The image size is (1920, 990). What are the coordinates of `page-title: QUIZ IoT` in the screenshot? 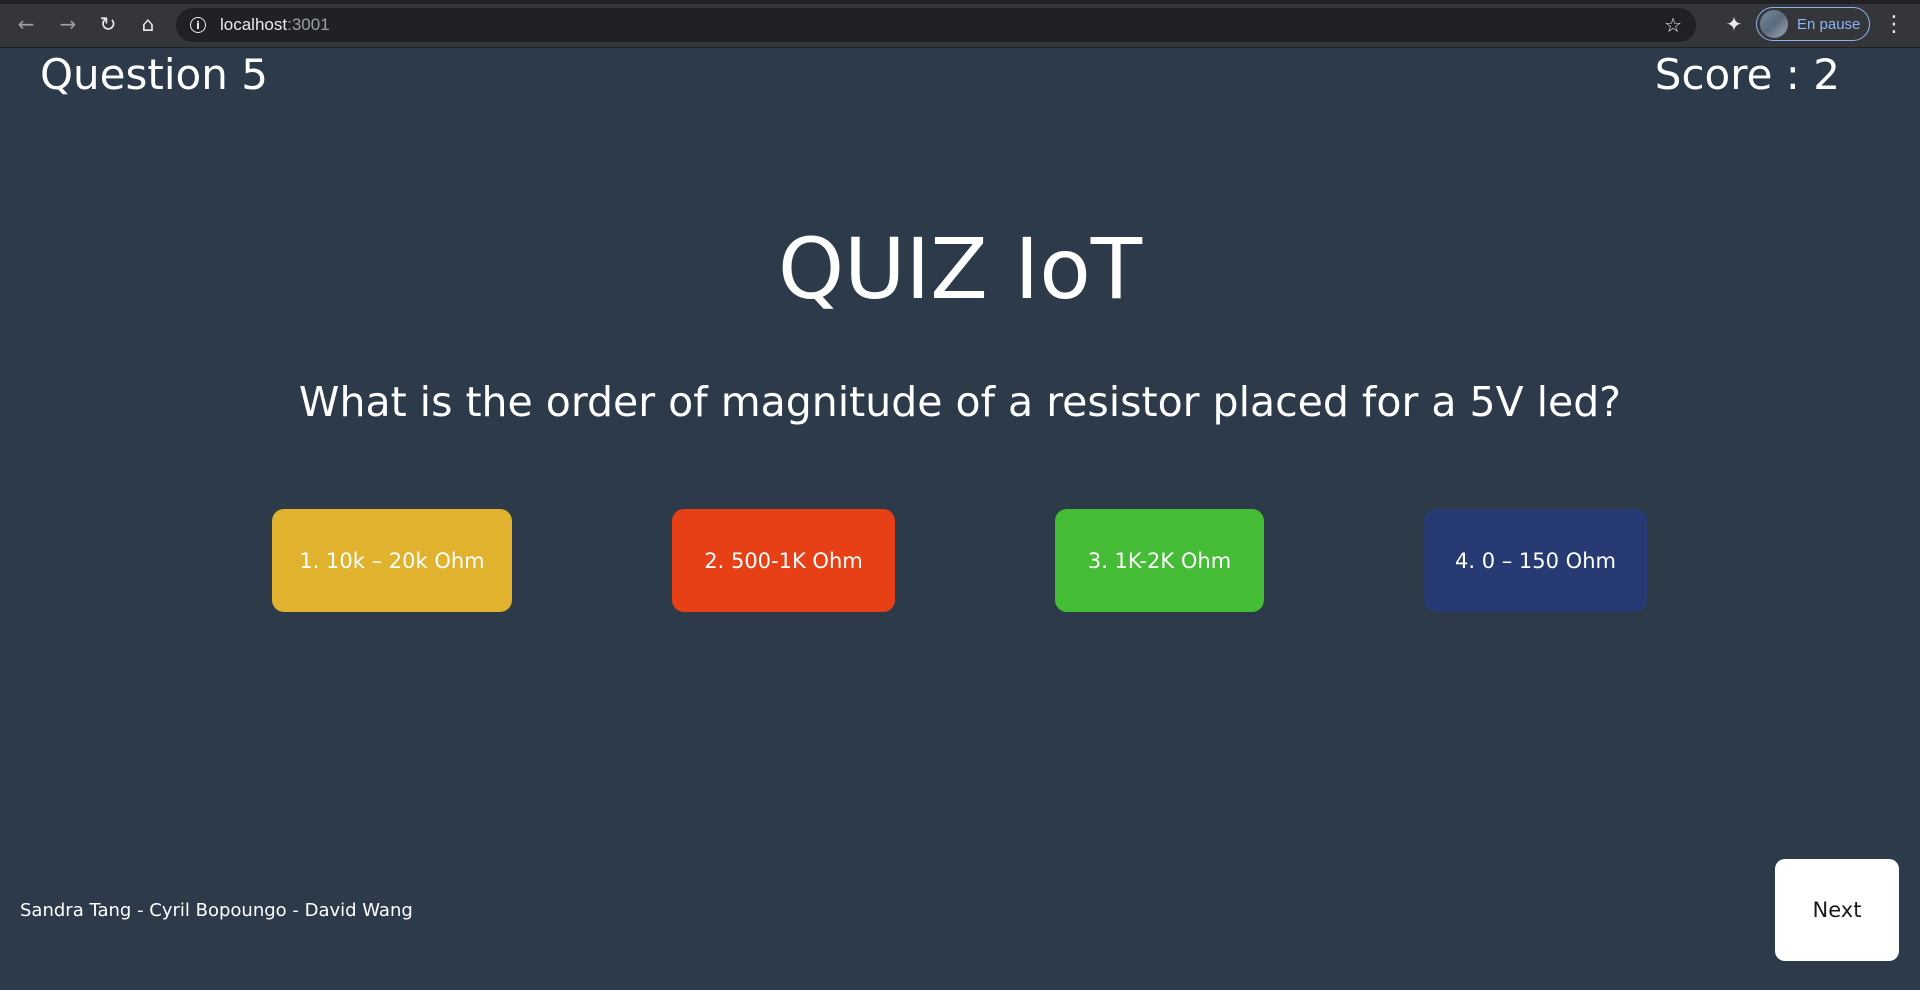 It's located at (960, 269).